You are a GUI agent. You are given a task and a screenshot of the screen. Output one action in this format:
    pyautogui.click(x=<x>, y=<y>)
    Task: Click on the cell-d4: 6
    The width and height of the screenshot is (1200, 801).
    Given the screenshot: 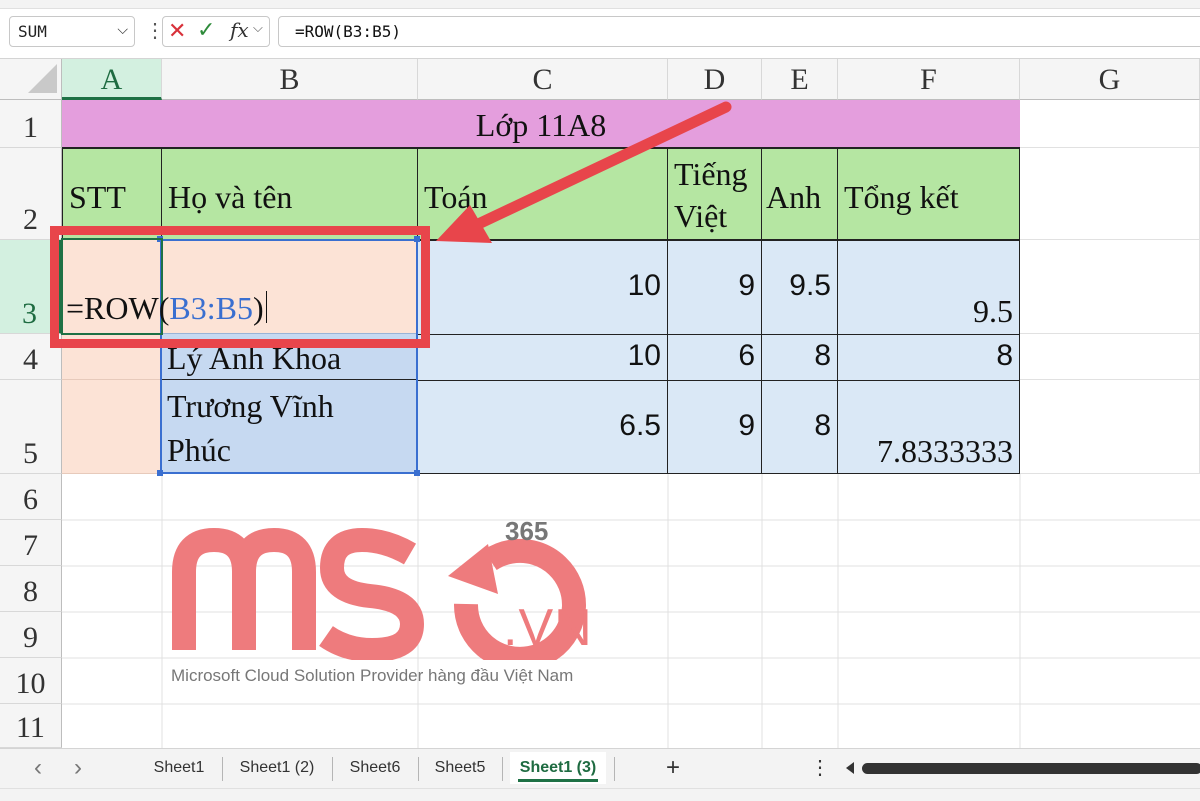 What is the action you would take?
    pyautogui.click(x=714, y=357)
    